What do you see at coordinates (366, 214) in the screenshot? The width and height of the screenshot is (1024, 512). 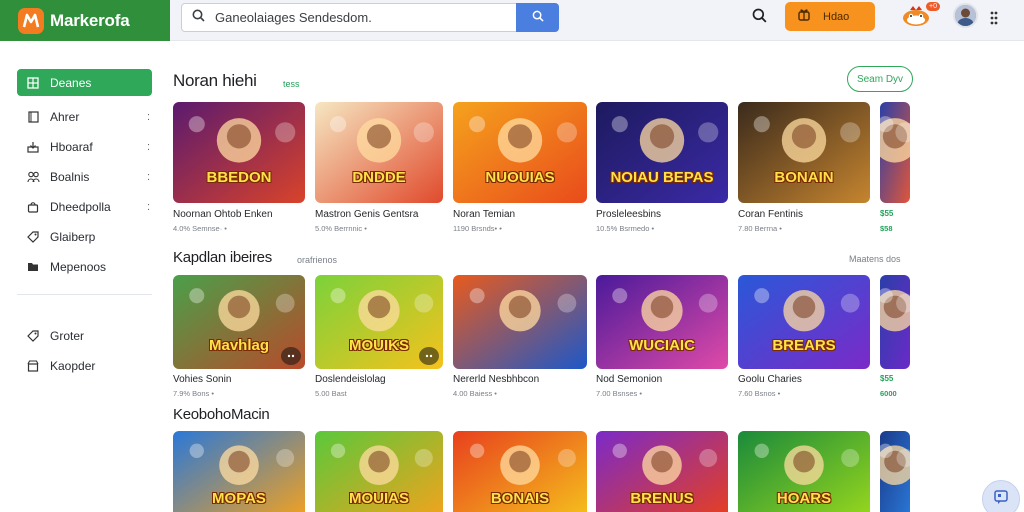 I see `game-title: Mastron Genis Gentsra` at bounding box center [366, 214].